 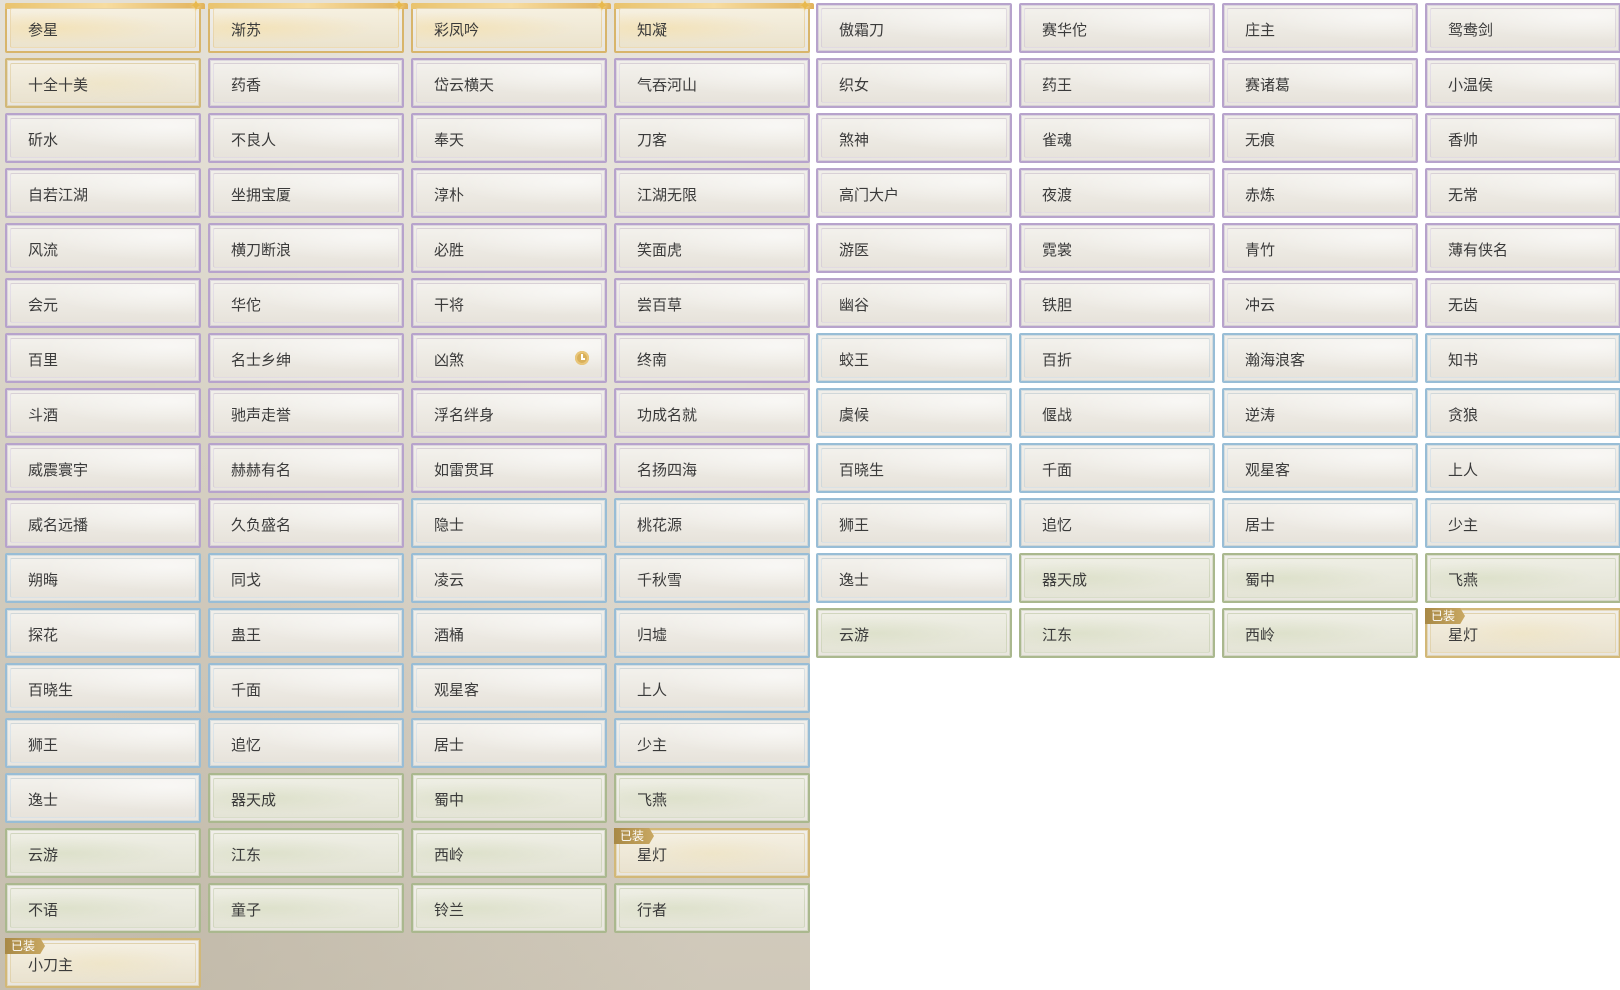 I want to click on title-card: 西岭, so click(x=1320, y=633).